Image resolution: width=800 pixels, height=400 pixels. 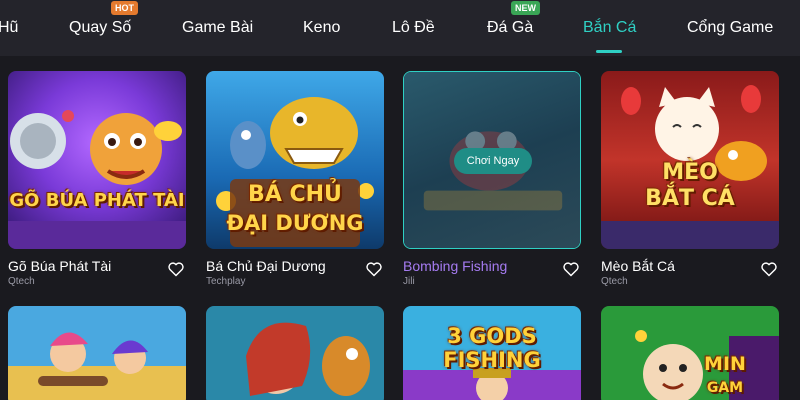 What do you see at coordinates (455, 266) in the screenshot?
I see `game-name: Bombing Fishing` at bounding box center [455, 266].